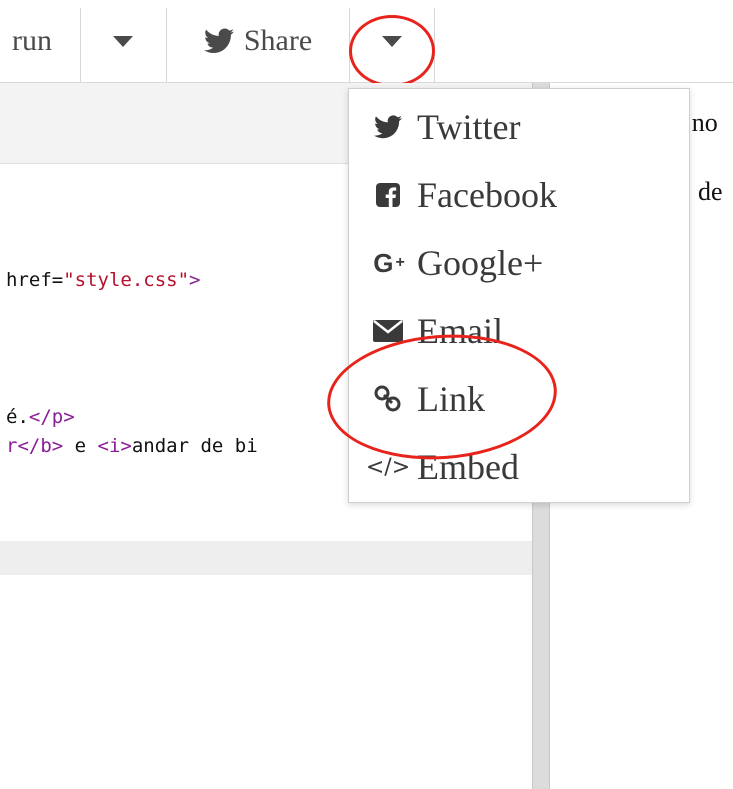  I want to click on menu-item-label: Facebook, so click(487, 195).